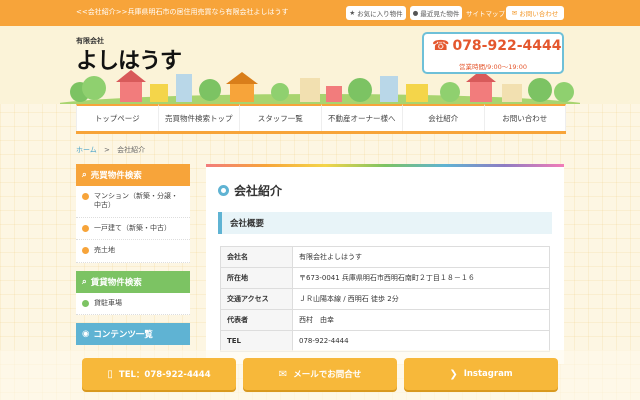  Describe the element at coordinates (136, 201) in the screenshot. I see `sidebar-item-label: マンション（新築・分譲・中古）` at that location.